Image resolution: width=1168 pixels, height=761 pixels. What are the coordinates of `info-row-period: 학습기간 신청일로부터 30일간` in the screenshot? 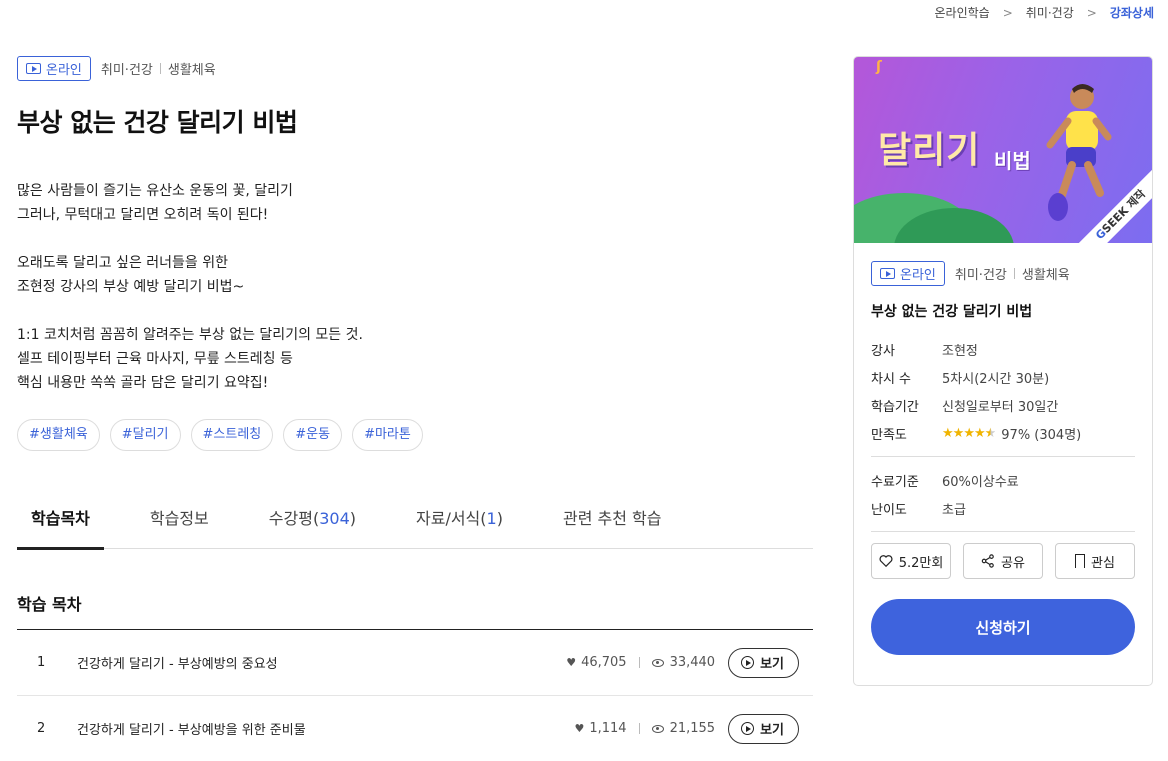 It's located at (1003, 405).